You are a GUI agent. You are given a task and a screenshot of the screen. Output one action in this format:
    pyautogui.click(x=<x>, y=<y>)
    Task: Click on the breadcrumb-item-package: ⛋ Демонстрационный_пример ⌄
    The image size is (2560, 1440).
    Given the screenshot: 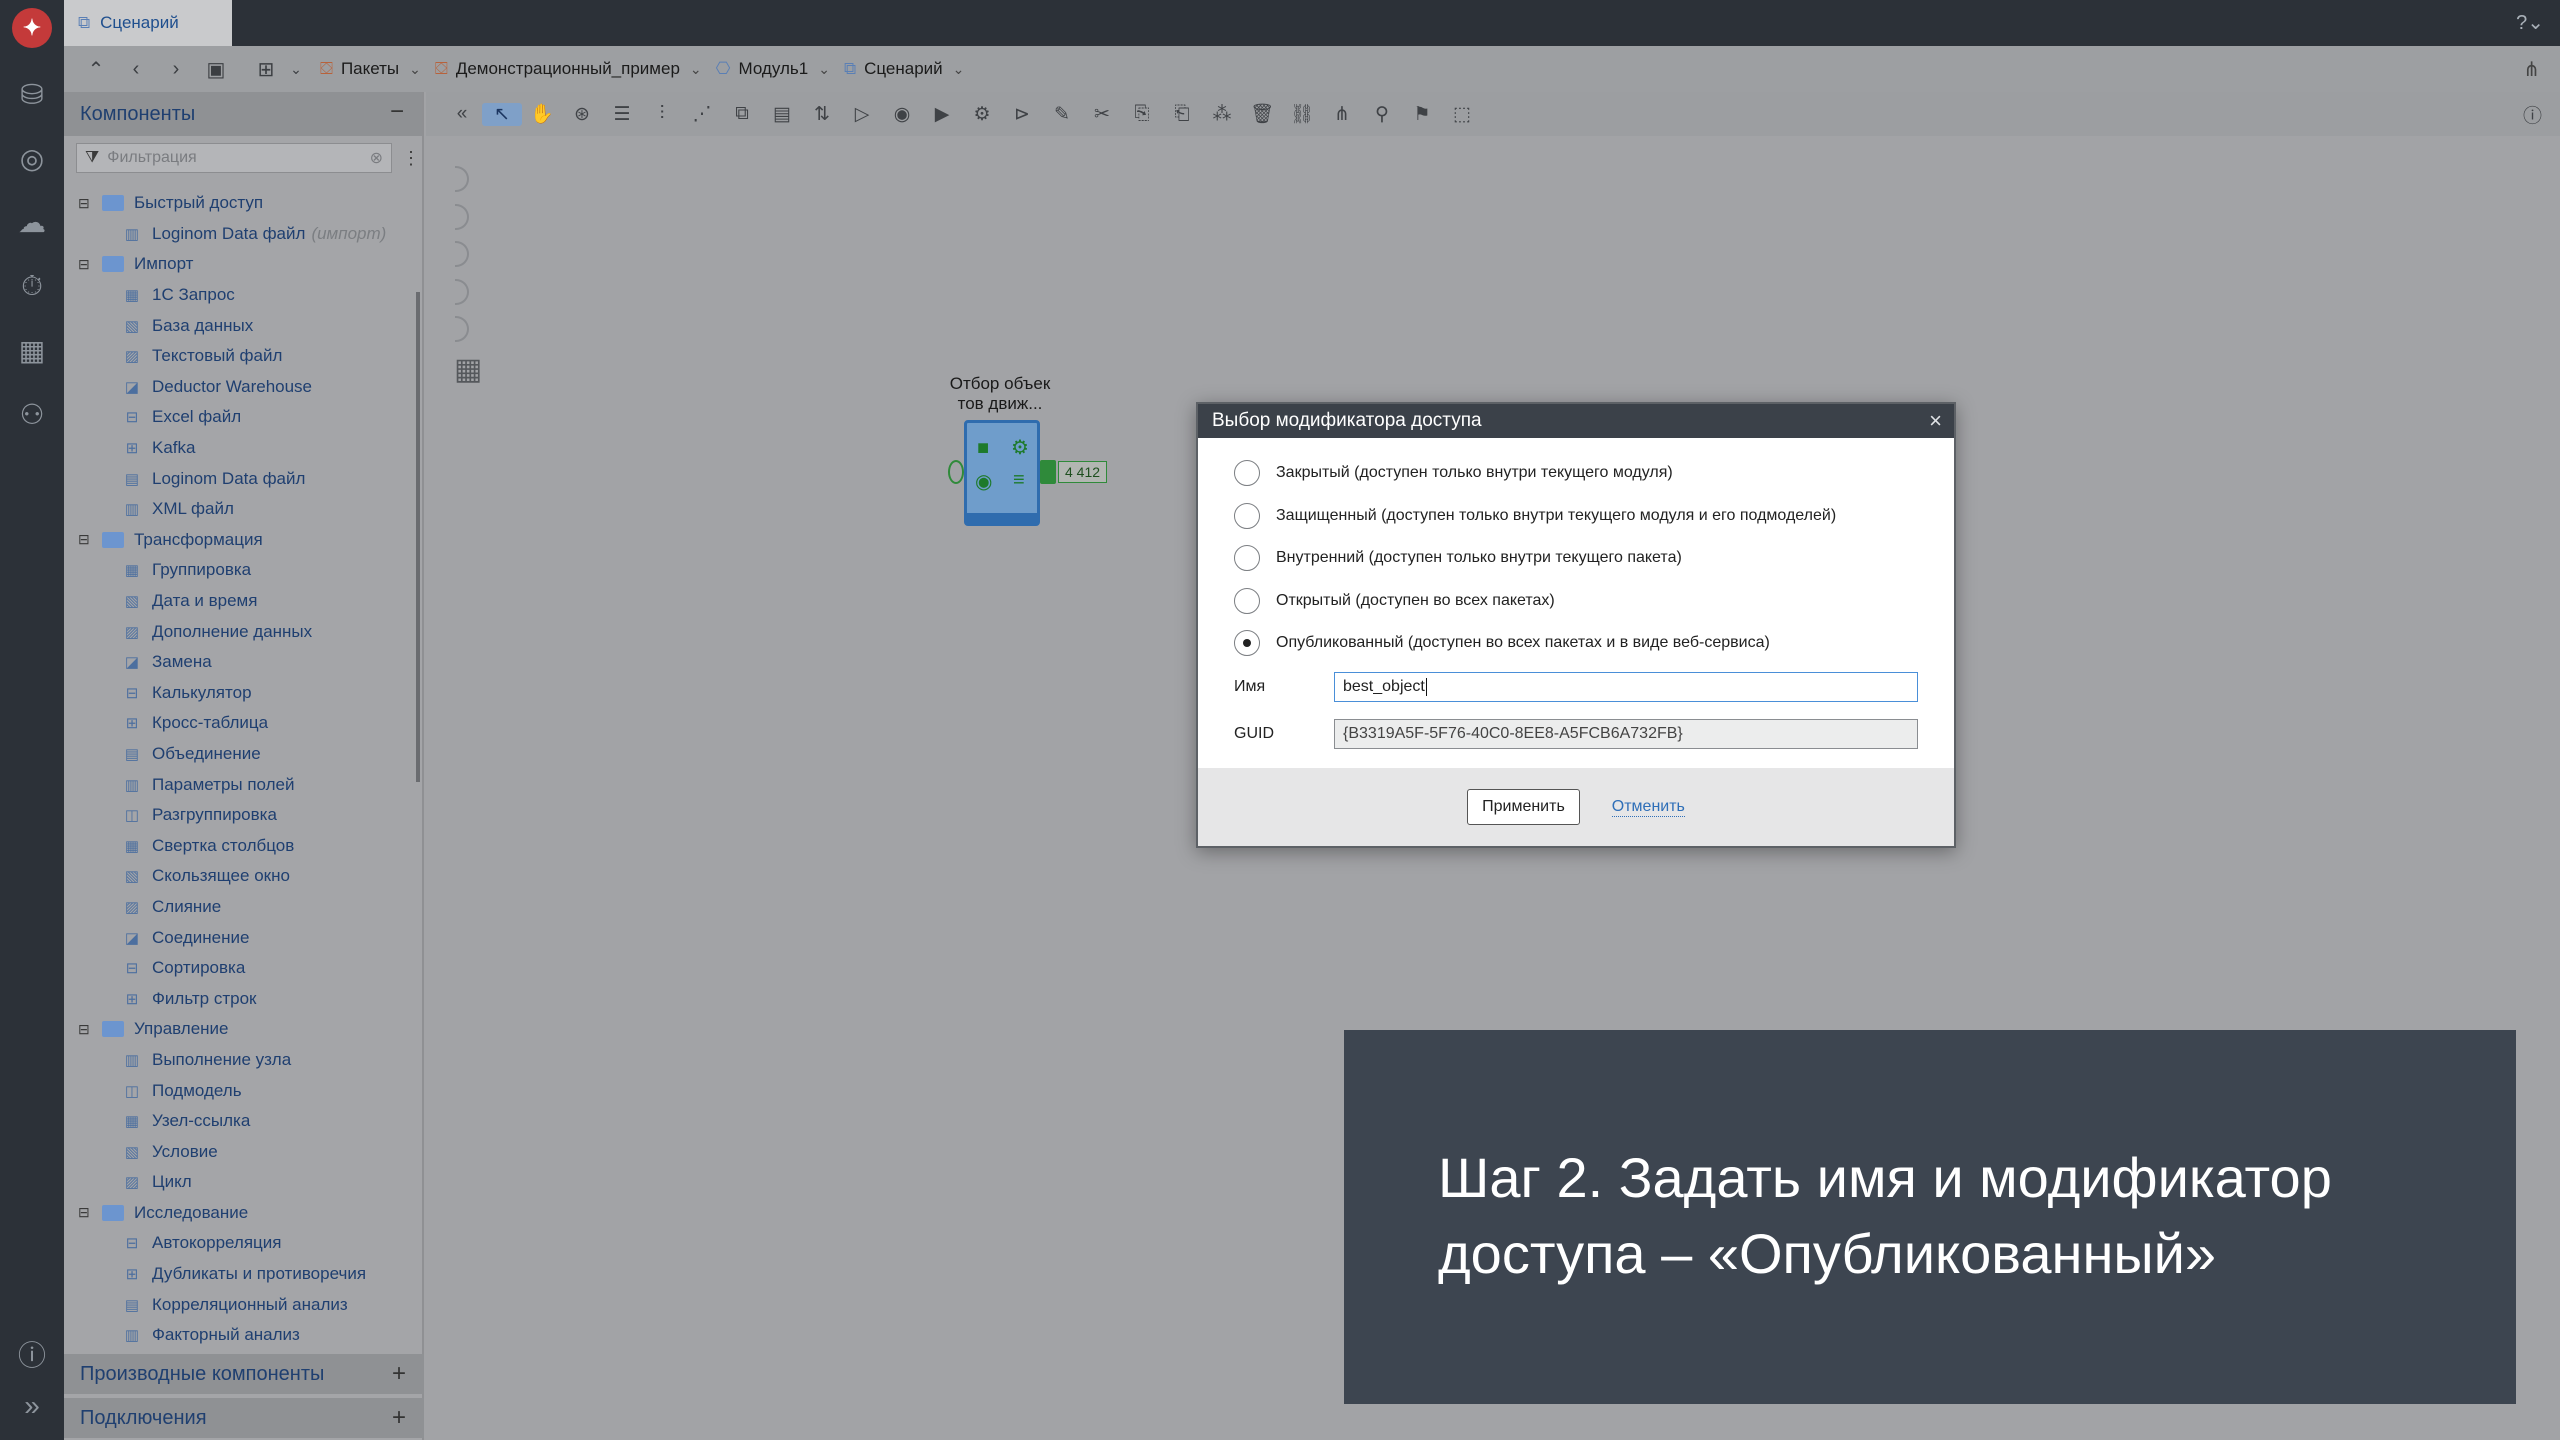 What is the action you would take?
    pyautogui.click(x=568, y=69)
    